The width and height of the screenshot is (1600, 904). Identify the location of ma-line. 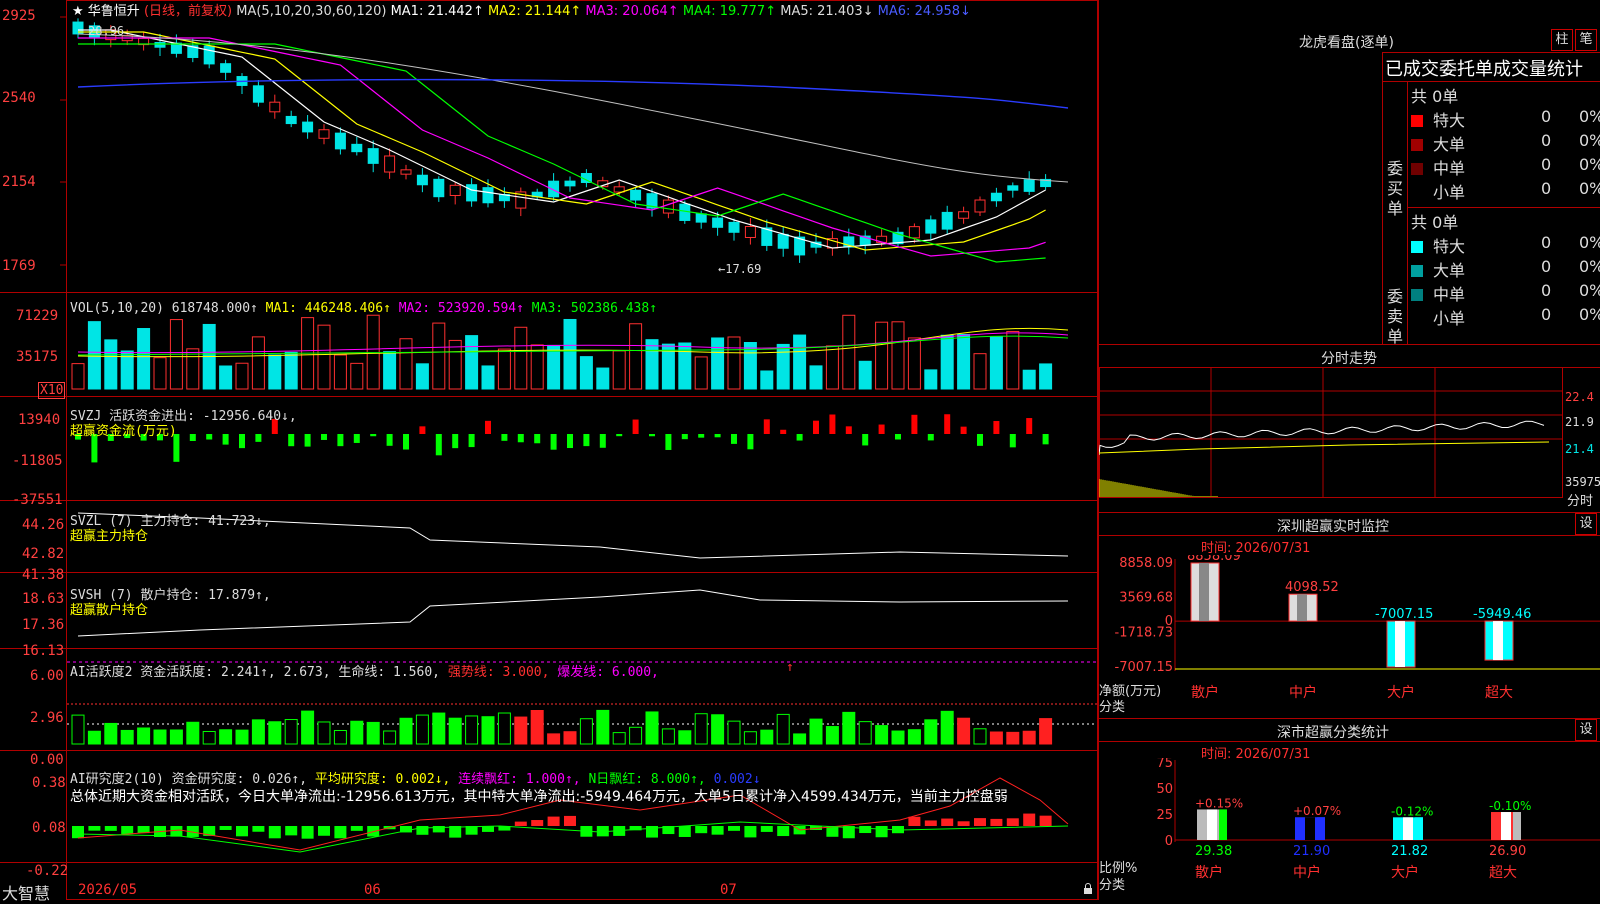
(562, 153).